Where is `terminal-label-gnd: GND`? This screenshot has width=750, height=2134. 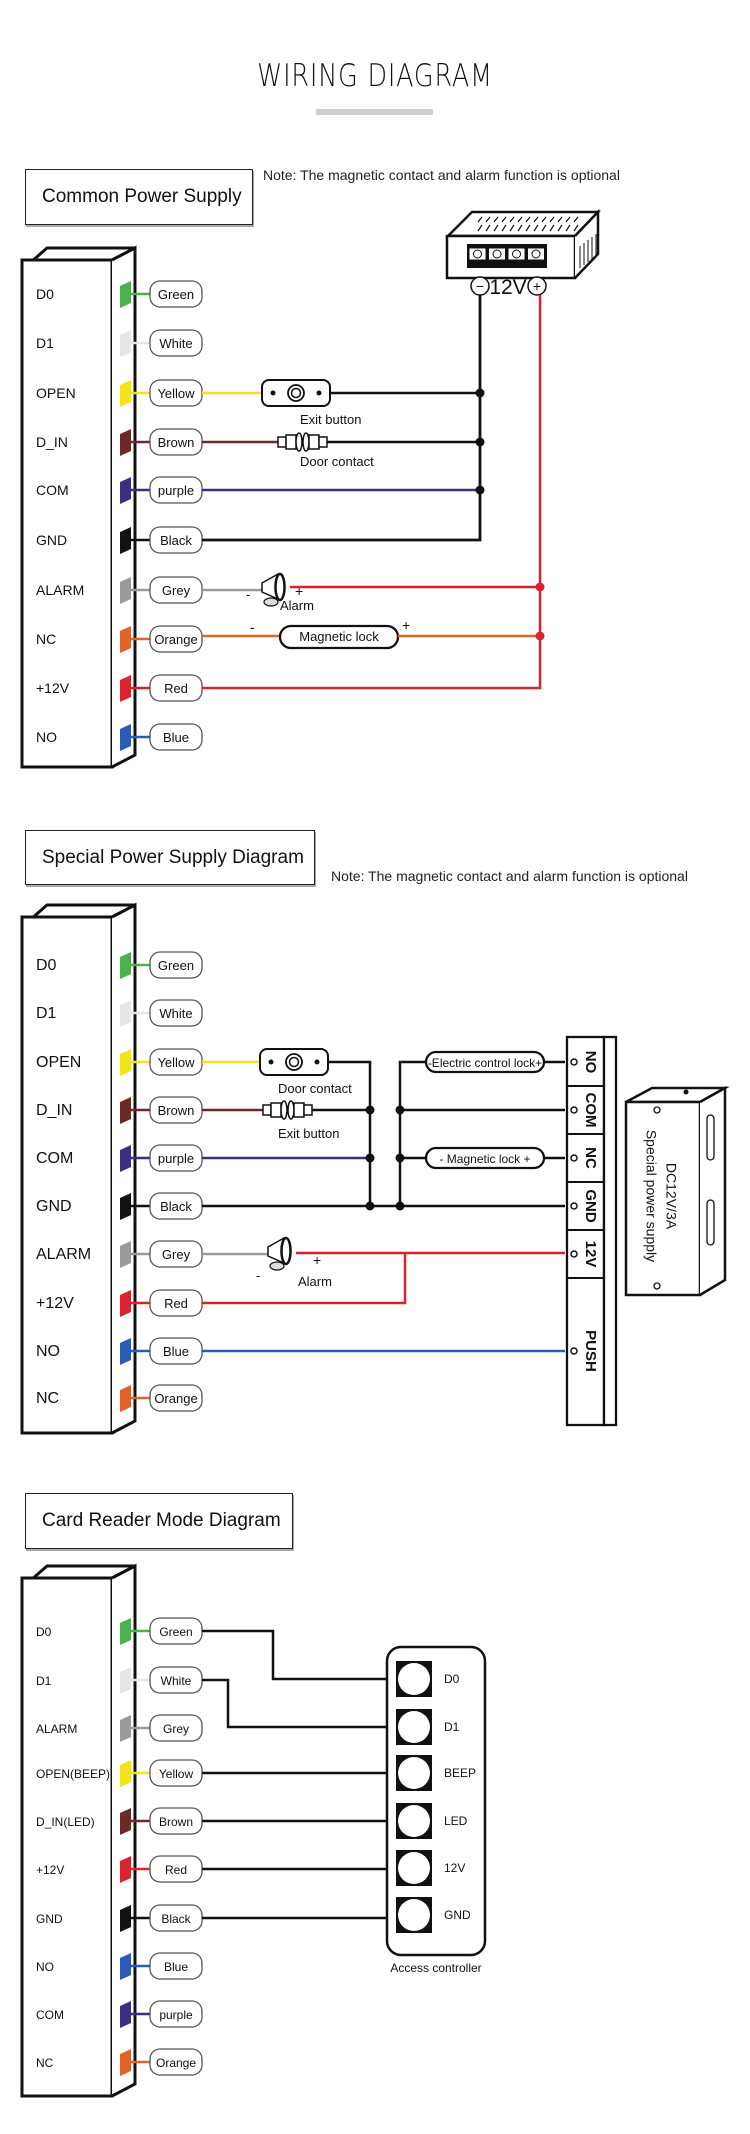
terminal-label-gnd: GND is located at coordinates (590, 1206).